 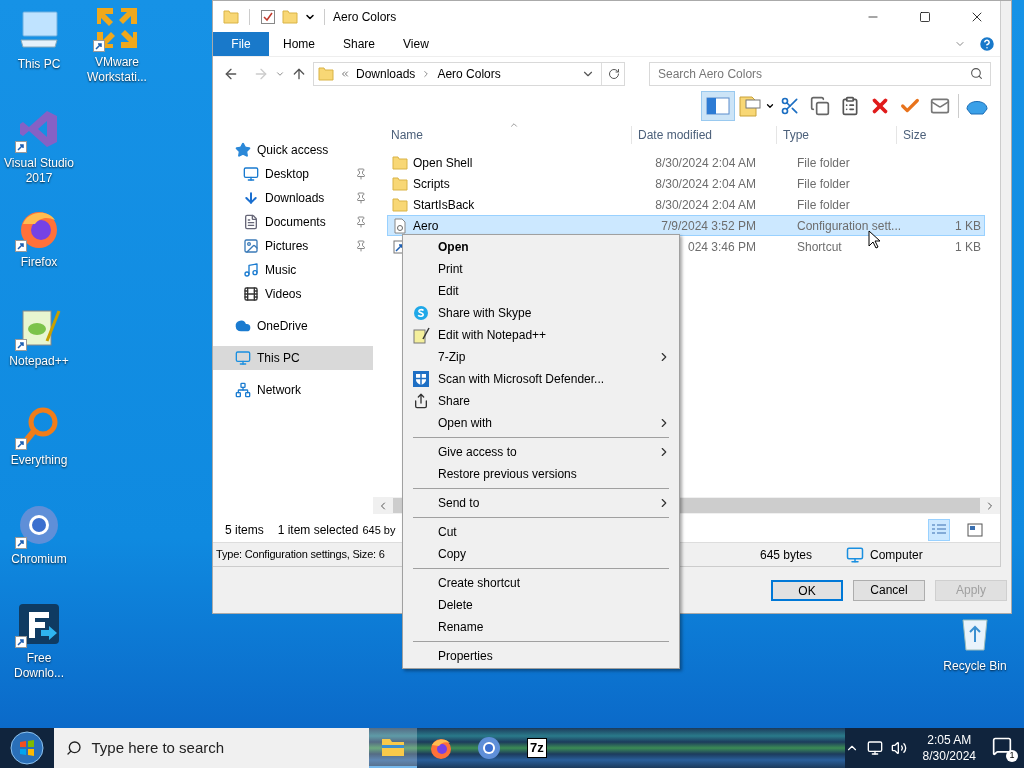 I want to click on download-icon, so click(x=251, y=198).